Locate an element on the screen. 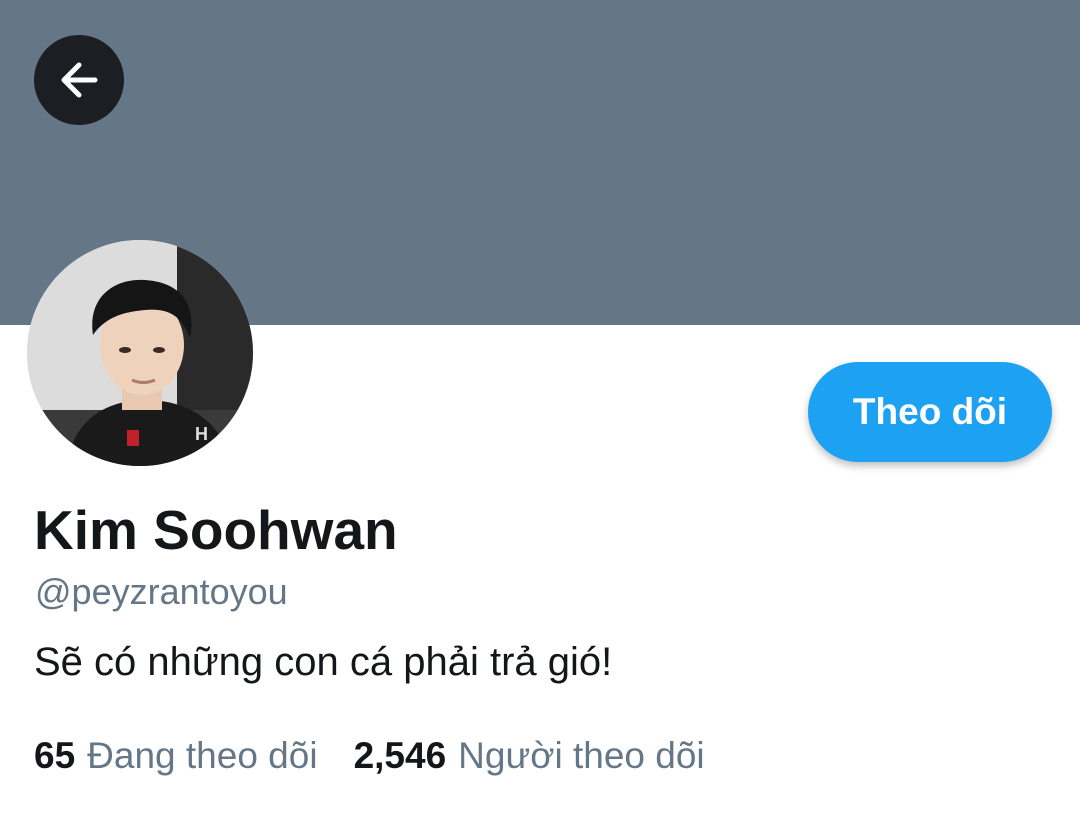 The height and width of the screenshot is (836, 1080). profile-stats: 65 Đang theo dõi 2,546 Người theo dõi is located at coordinates (369, 756).